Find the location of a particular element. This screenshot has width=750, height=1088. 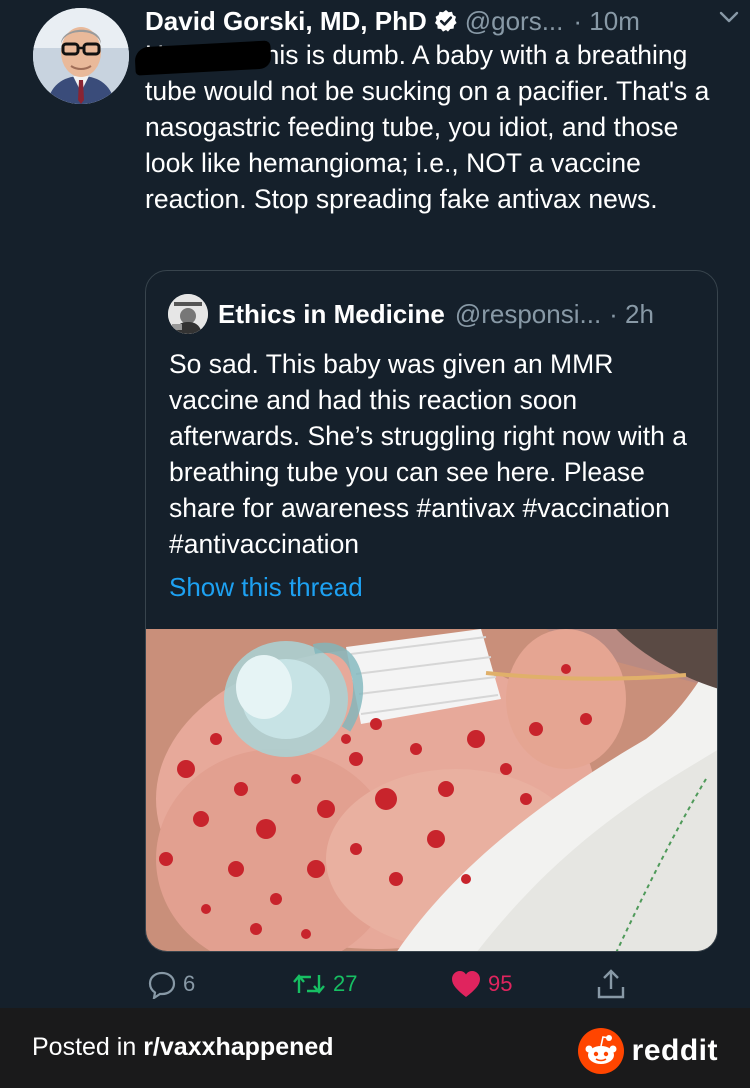

share-button is located at coordinates (614, 984).